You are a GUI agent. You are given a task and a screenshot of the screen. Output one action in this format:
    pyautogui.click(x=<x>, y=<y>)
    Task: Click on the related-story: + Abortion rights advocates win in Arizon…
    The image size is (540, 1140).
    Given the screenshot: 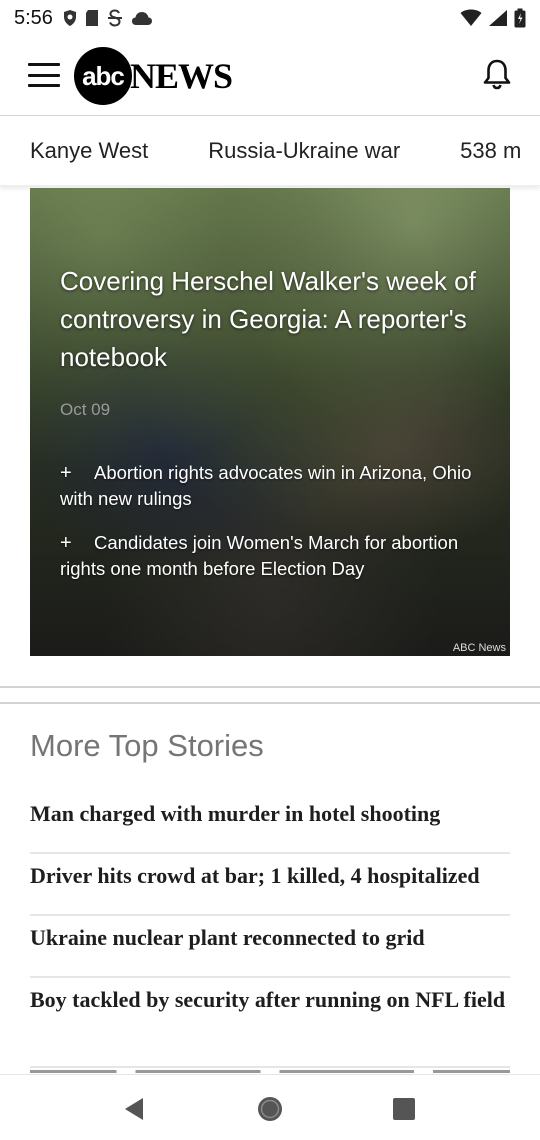 What is the action you would take?
    pyautogui.click(x=270, y=486)
    